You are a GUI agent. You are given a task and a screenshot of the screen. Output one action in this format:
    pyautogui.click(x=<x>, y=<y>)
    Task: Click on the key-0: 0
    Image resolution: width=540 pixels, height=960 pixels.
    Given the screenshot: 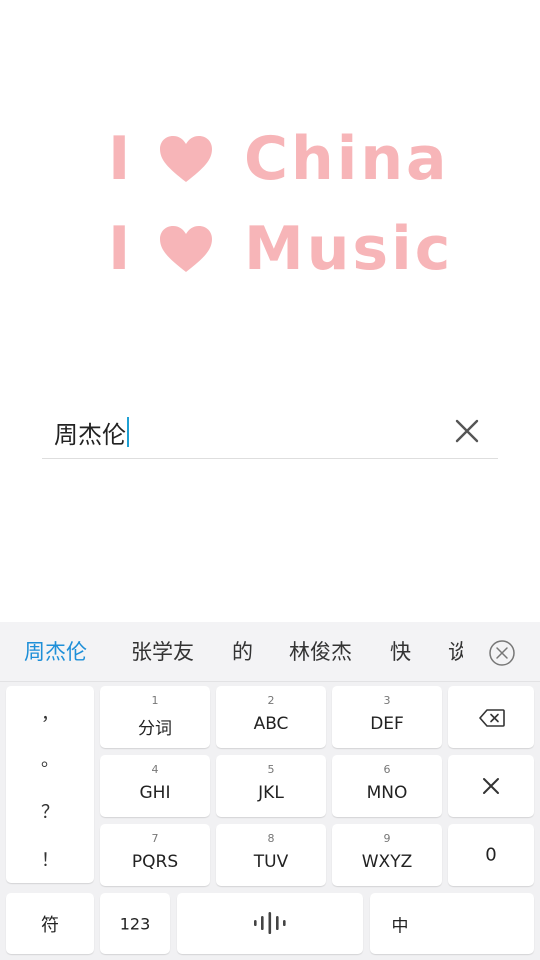 What is the action you would take?
    pyautogui.click(x=491, y=855)
    